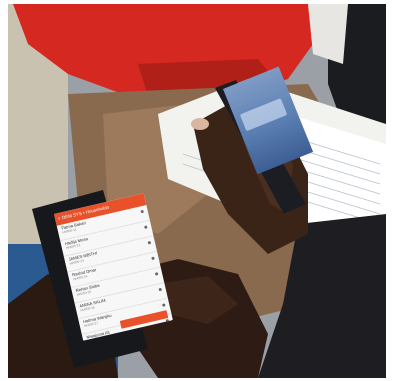  I want to click on fingernail, so click(200, 124).